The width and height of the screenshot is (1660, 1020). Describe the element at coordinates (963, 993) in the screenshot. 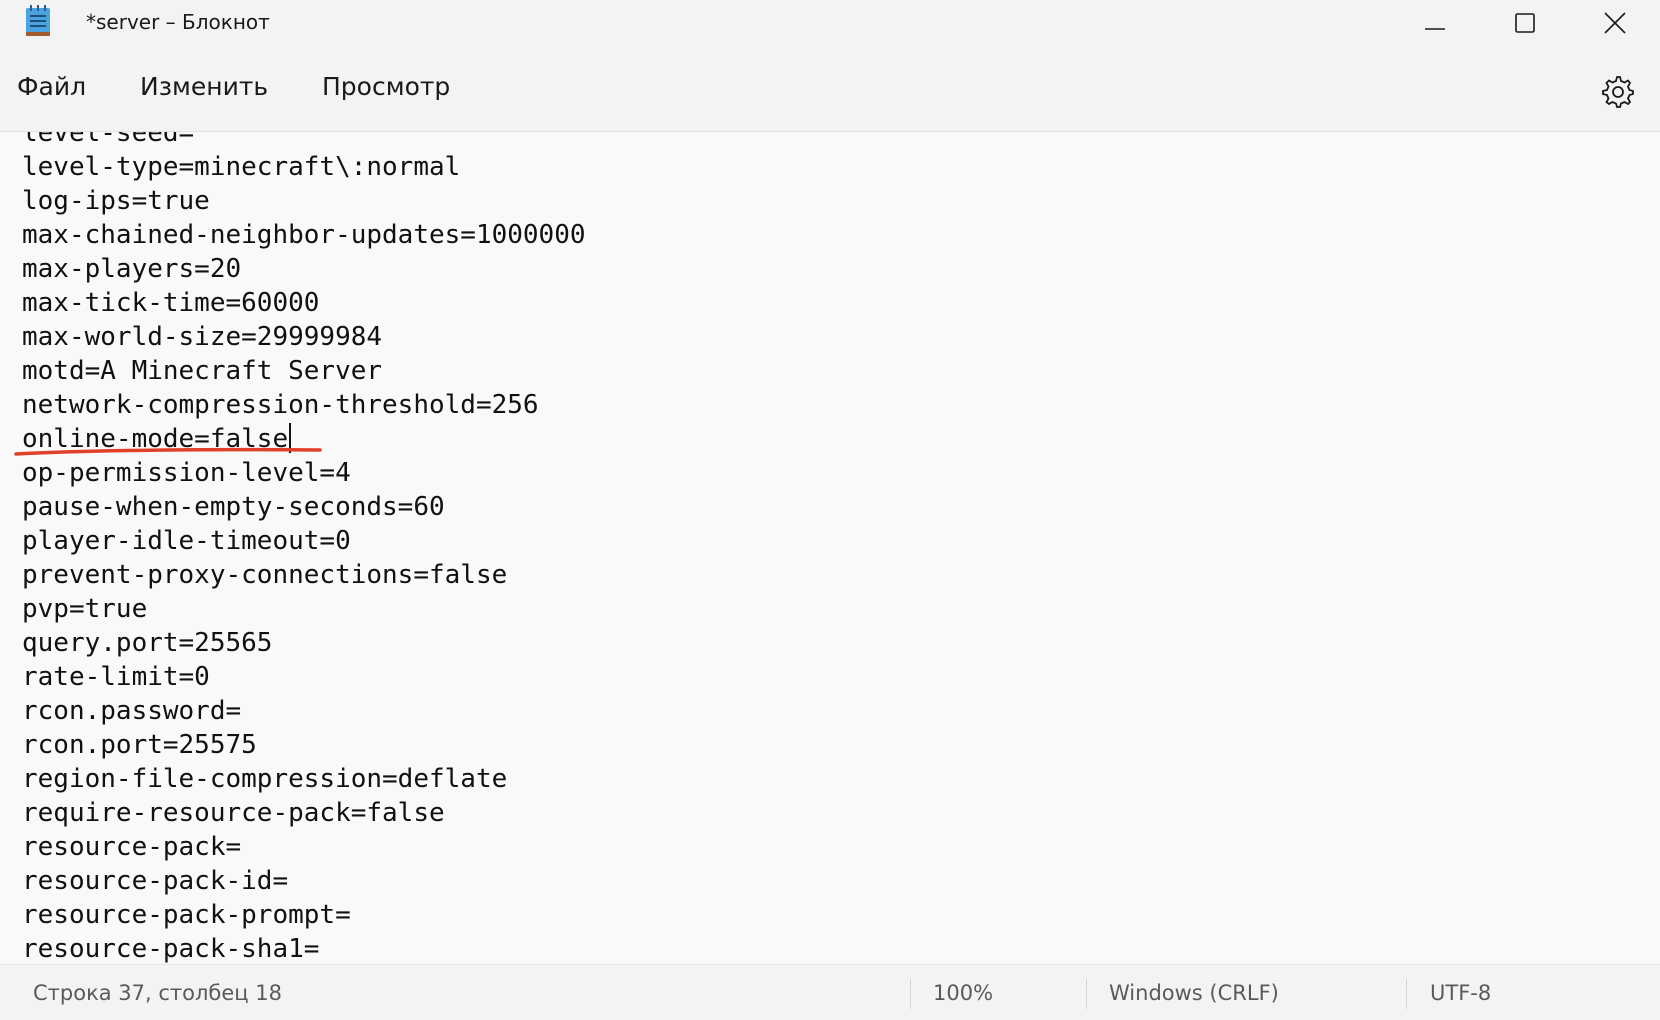

I see `zoom-level: 100%` at that location.